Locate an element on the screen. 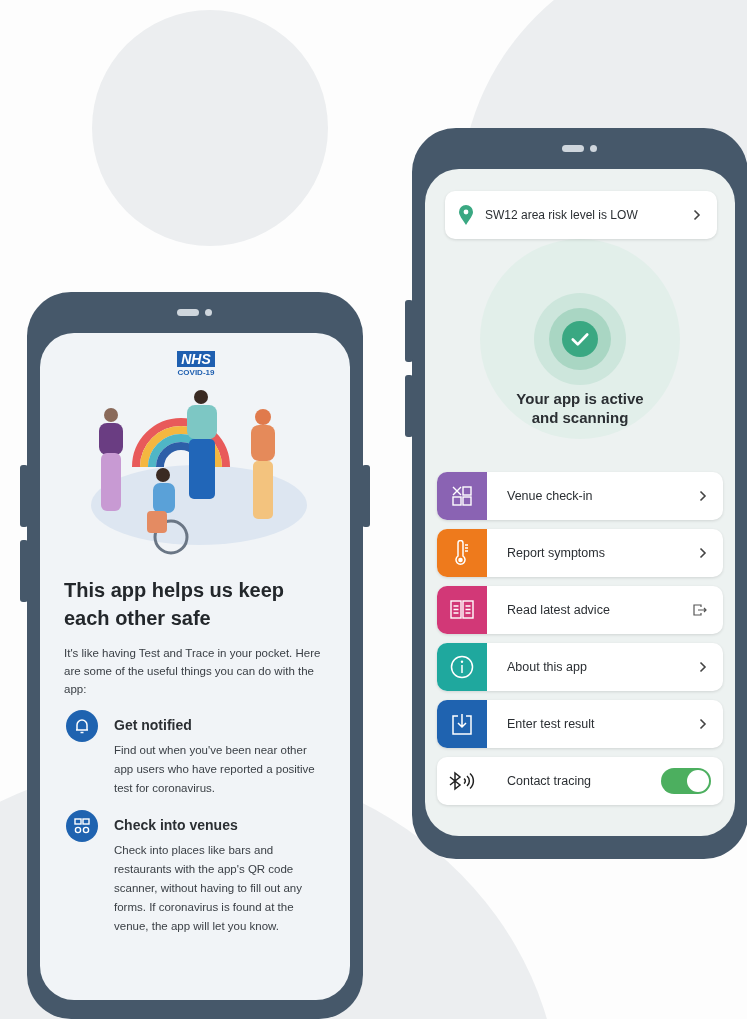  thermometer-icon is located at coordinates (462, 553).